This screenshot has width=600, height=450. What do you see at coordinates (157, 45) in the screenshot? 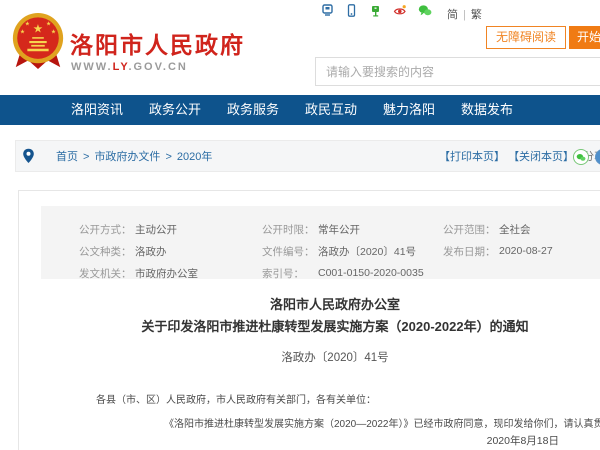
I see `site-title: 洛阳市人民政府` at bounding box center [157, 45].